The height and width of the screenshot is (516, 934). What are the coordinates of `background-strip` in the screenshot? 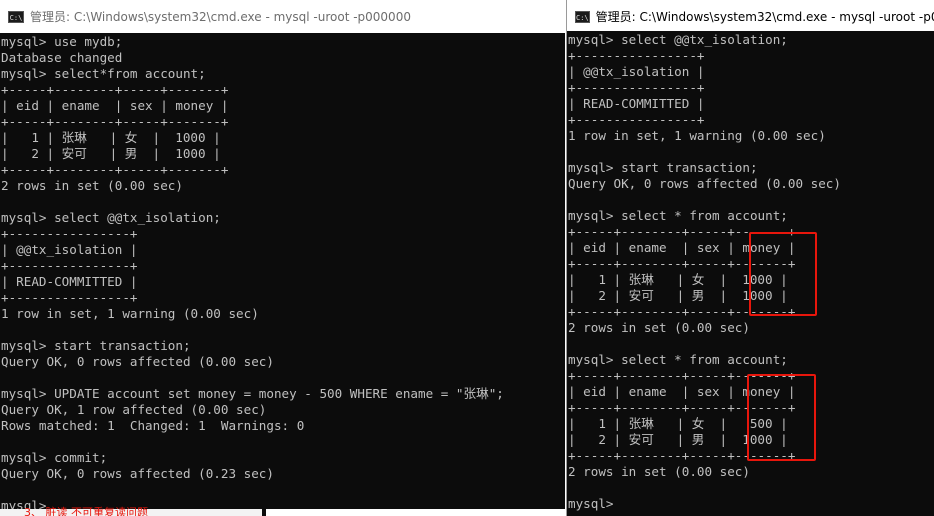 It's located at (415, 512).